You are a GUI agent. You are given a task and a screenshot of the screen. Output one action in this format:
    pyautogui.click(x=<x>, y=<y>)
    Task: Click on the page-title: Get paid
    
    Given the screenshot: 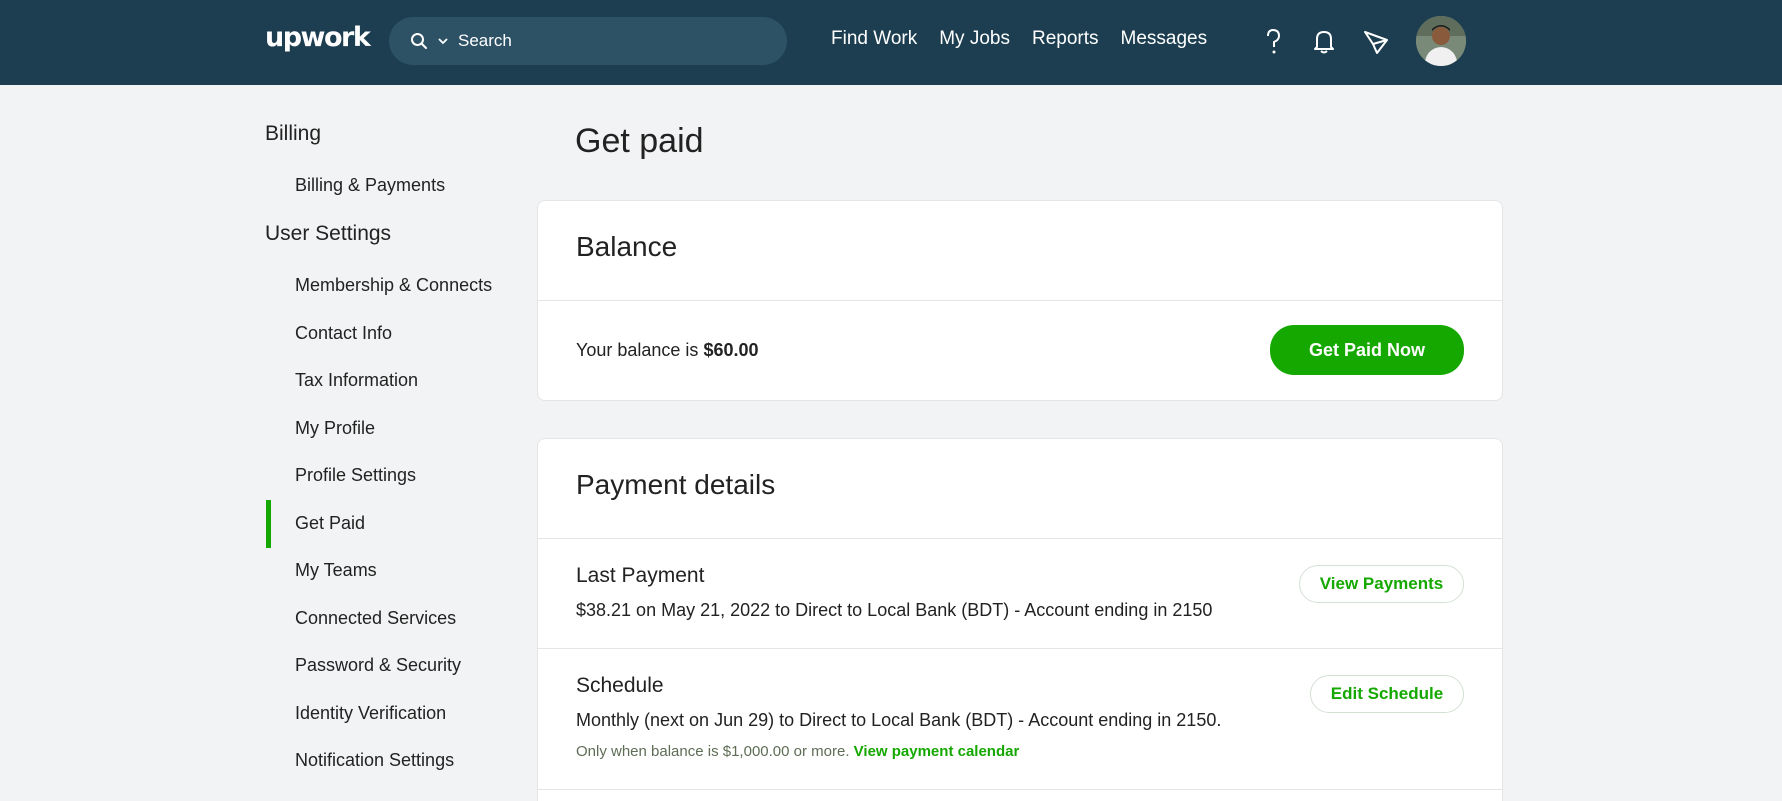 What is the action you would take?
    pyautogui.click(x=639, y=141)
    